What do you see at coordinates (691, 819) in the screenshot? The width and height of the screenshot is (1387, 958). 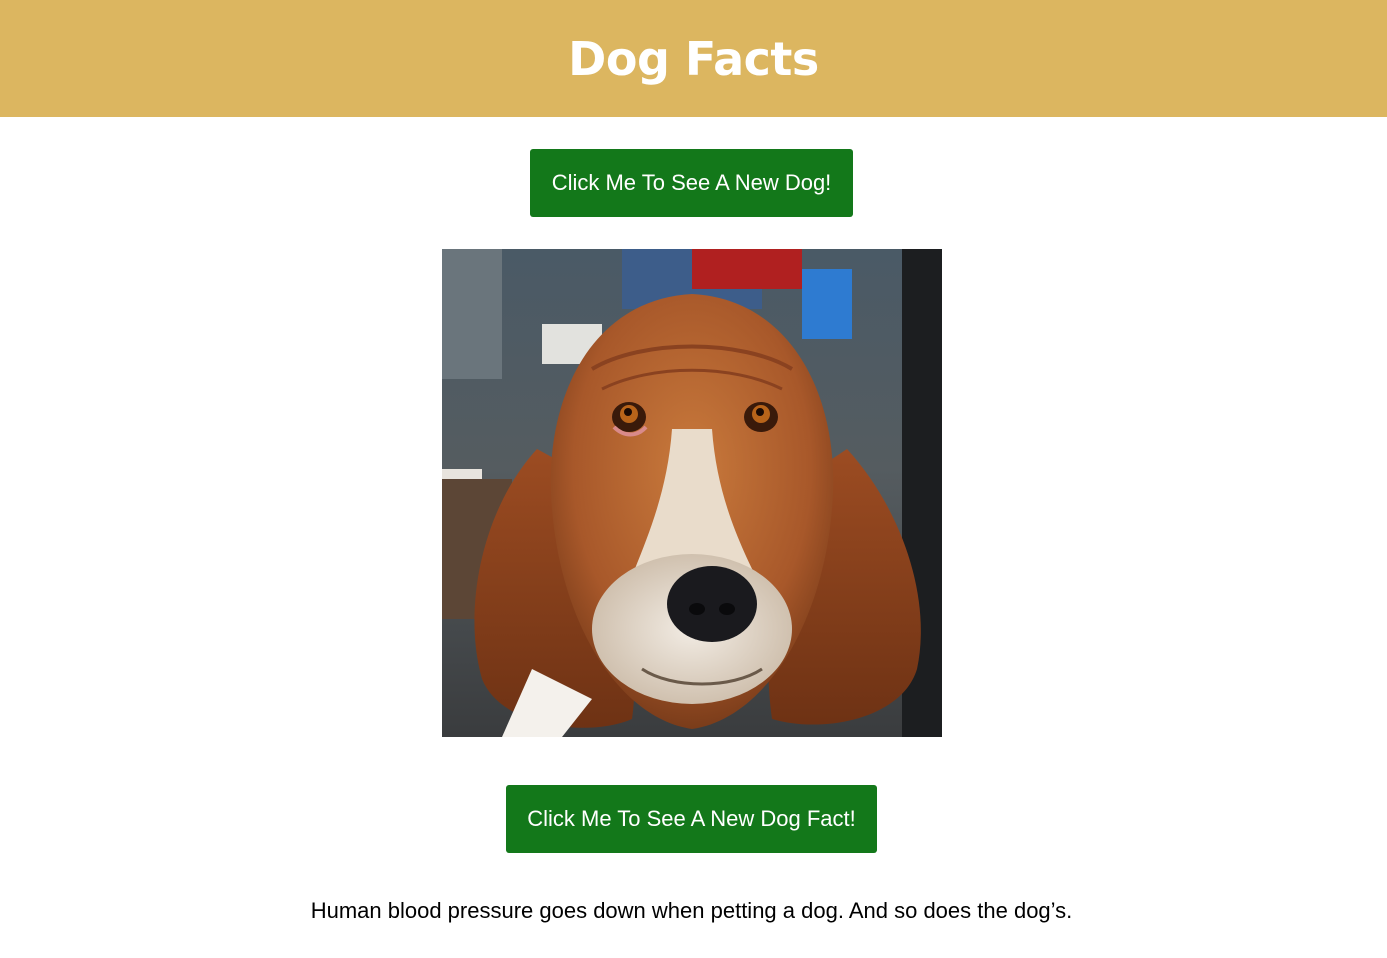 I see `new-fact-button: Click Me To See A New Dog Fact!` at bounding box center [691, 819].